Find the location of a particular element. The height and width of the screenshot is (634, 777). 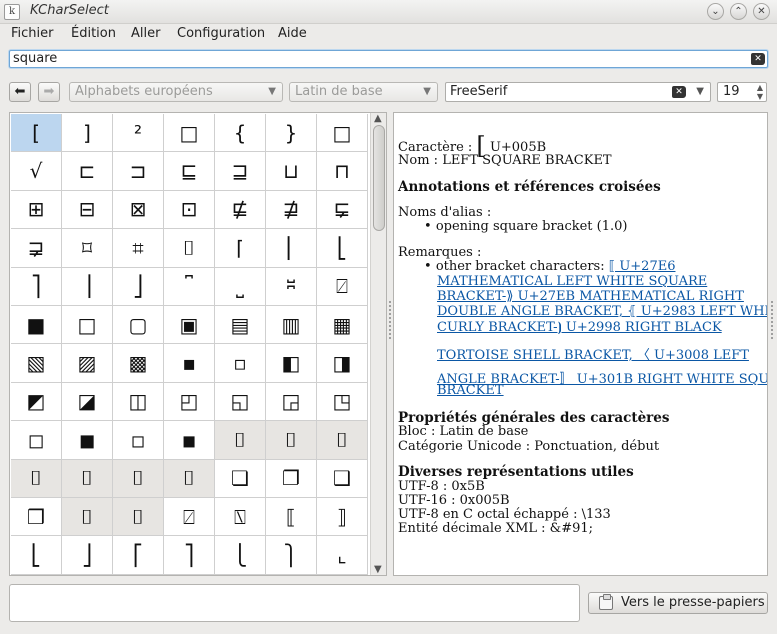

char-cell: ◼ is located at coordinates (87, 440).